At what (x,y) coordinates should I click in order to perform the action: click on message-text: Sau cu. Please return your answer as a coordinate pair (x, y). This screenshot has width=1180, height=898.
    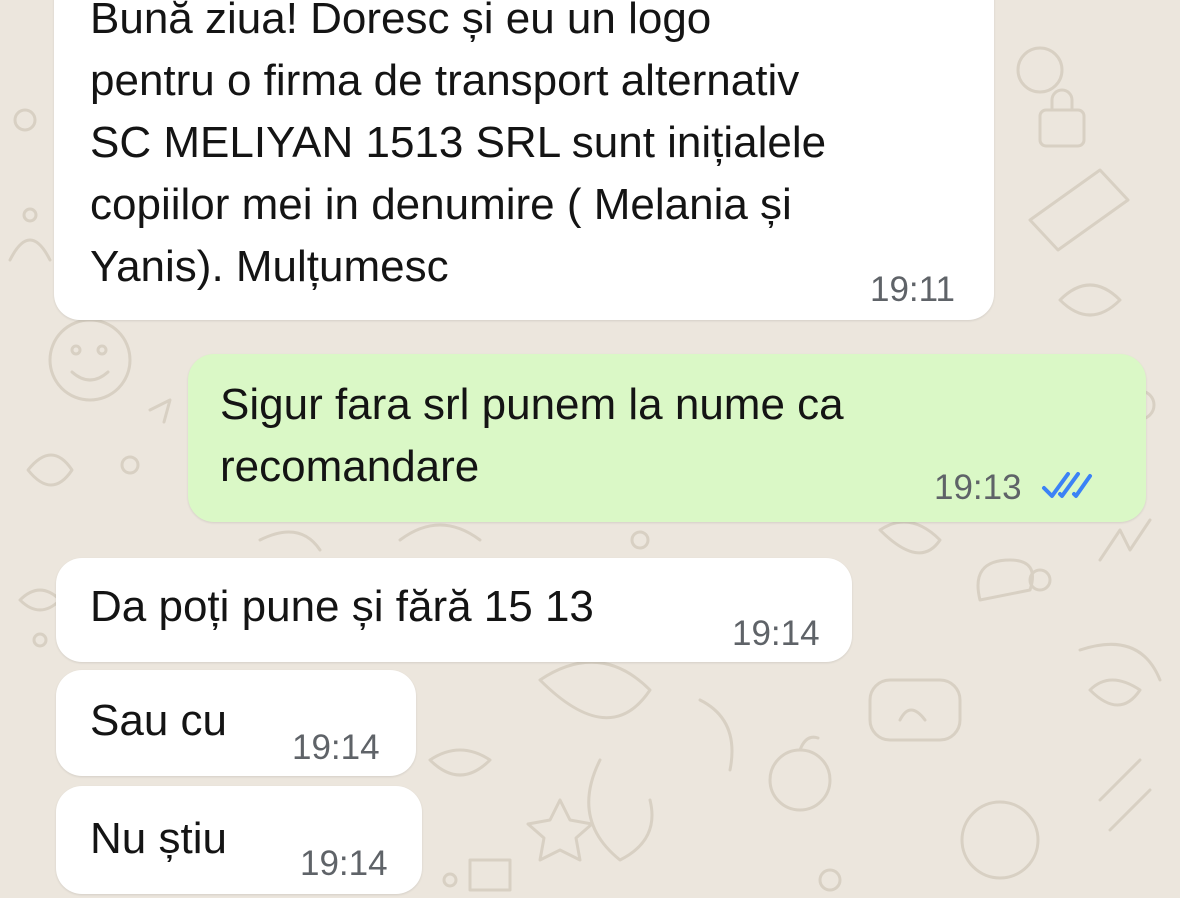
    Looking at the image, I should click on (158, 720).